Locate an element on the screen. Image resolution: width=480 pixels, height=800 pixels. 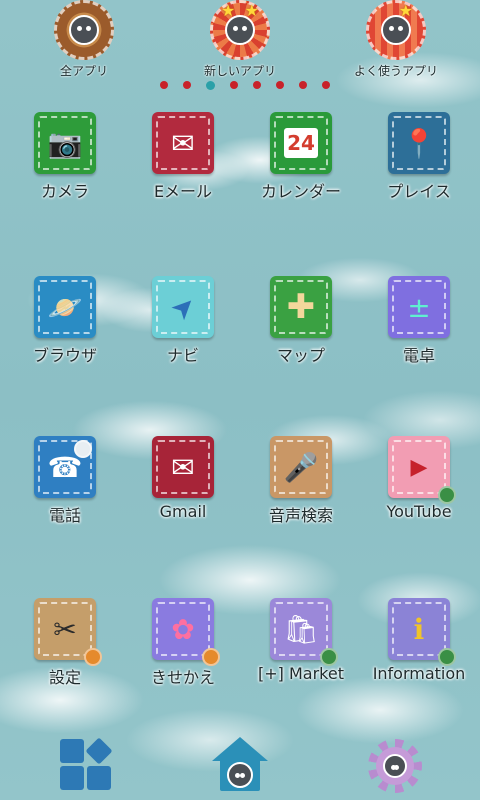
phone-icon: ☎ is located at coordinates (65, 467).